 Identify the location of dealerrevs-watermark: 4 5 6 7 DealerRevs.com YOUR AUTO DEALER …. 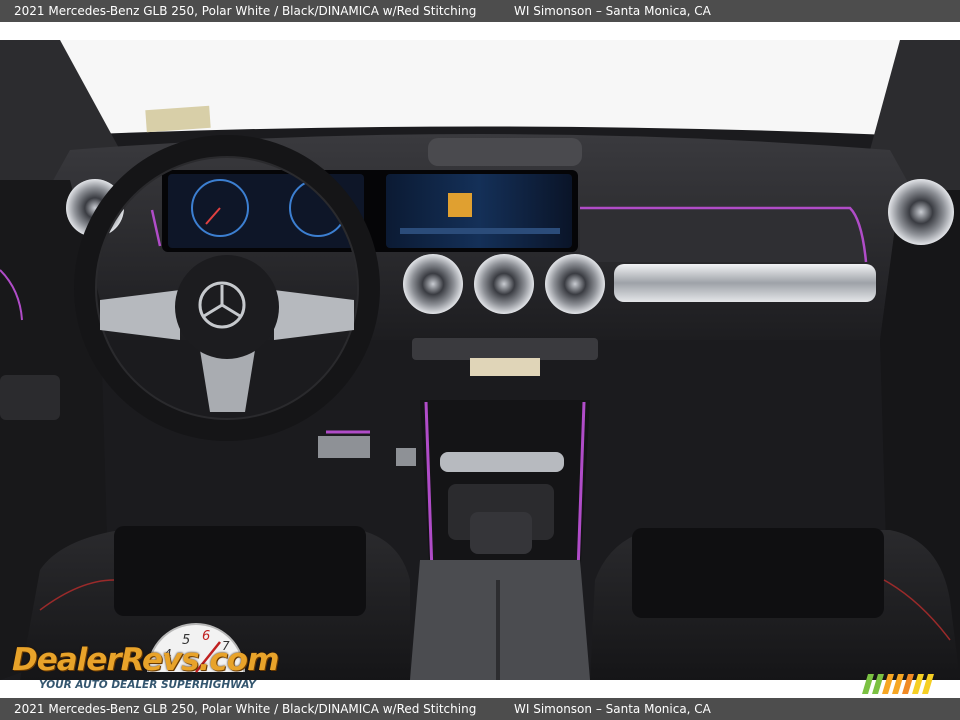
(145, 658).